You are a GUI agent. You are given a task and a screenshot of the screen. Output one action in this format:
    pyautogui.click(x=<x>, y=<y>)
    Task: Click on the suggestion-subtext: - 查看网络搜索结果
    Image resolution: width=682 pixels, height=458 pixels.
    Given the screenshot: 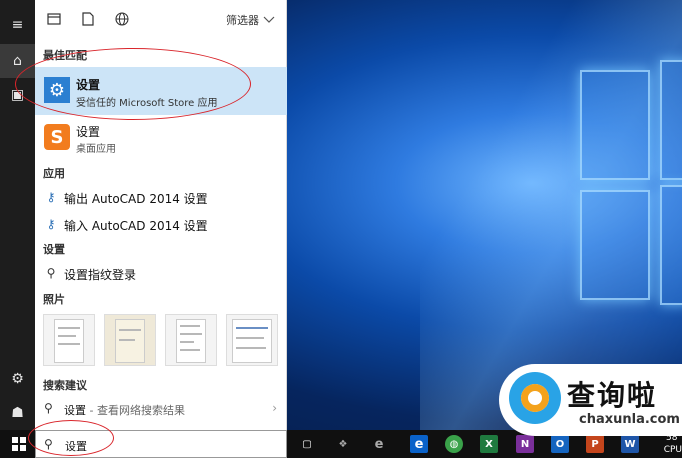 What is the action you would take?
    pyautogui.click(x=135, y=410)
    